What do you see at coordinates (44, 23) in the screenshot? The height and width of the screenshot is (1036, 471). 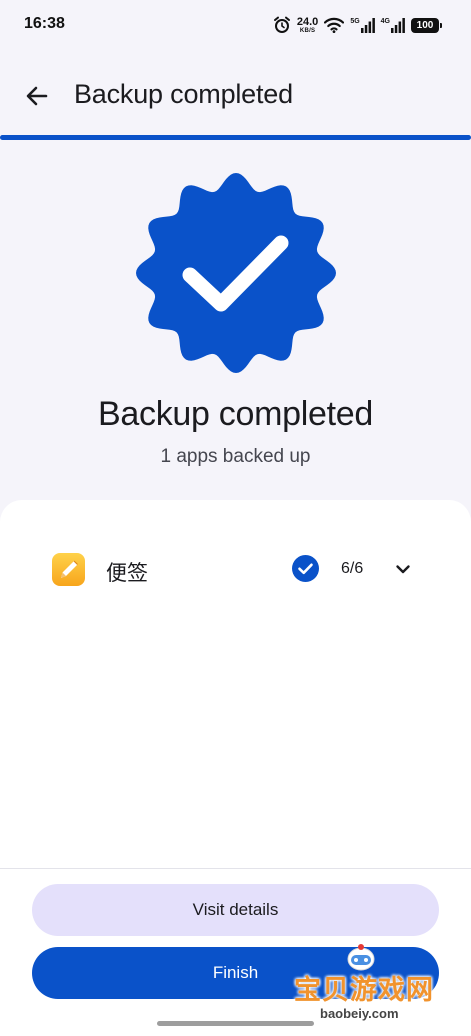 I see `status-time: 16:38` at bounding box center [44, 23].